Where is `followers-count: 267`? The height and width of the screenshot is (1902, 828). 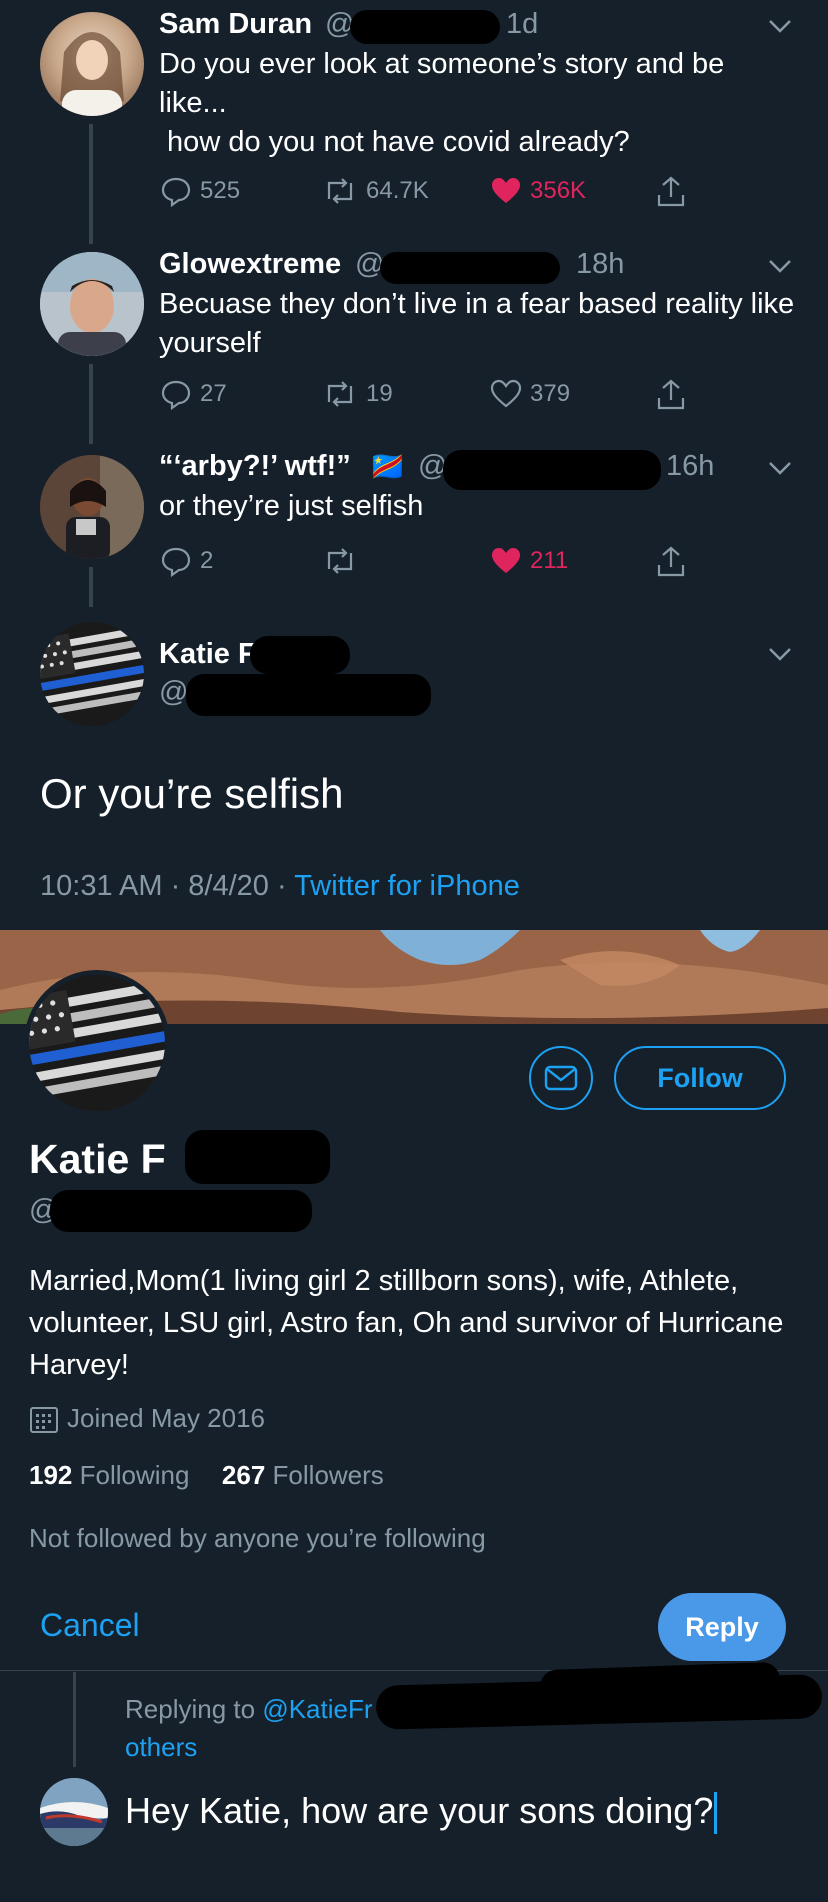 followers-count: 267 is located at coordinates (243, 1475).